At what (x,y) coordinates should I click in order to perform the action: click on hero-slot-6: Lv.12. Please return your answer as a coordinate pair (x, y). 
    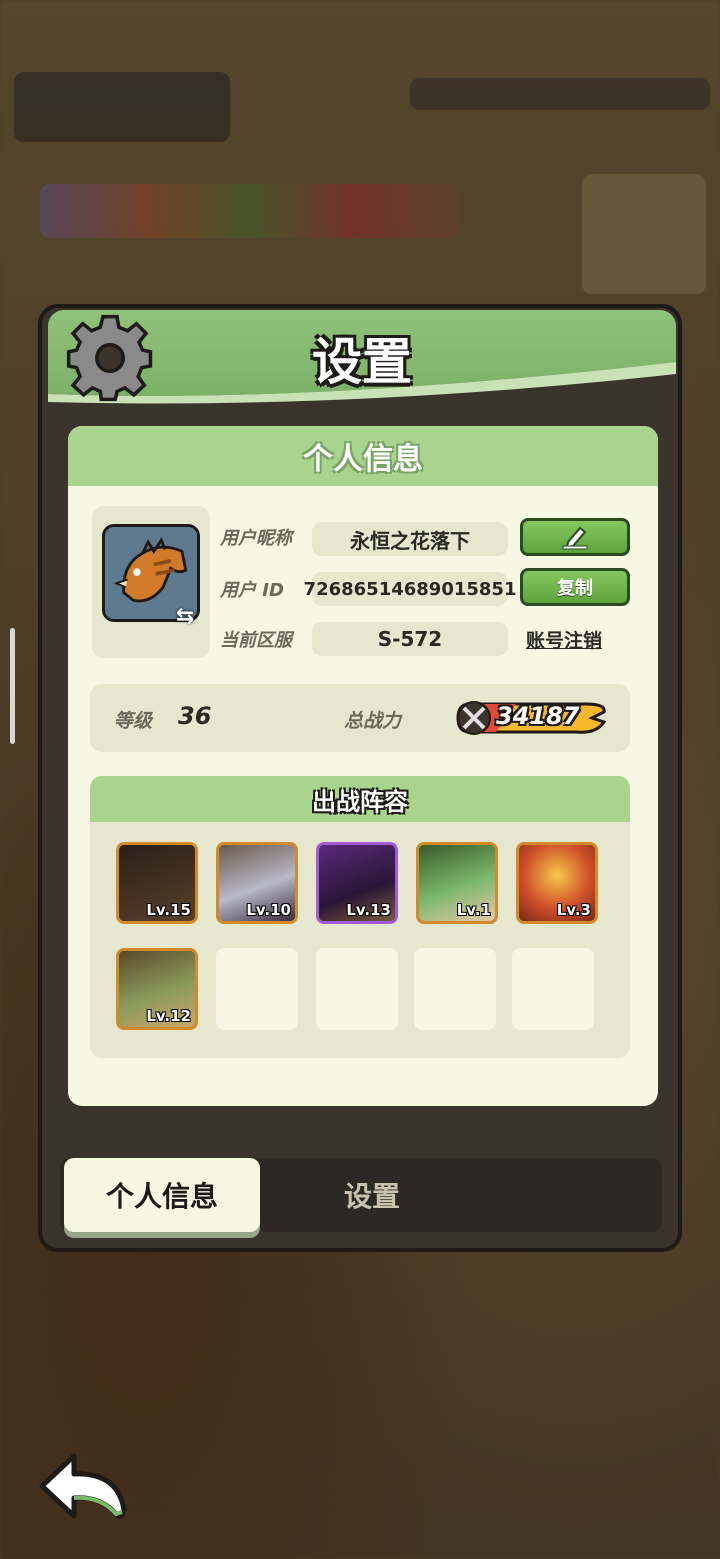
    Looking at the image, I should click on (157, 989).